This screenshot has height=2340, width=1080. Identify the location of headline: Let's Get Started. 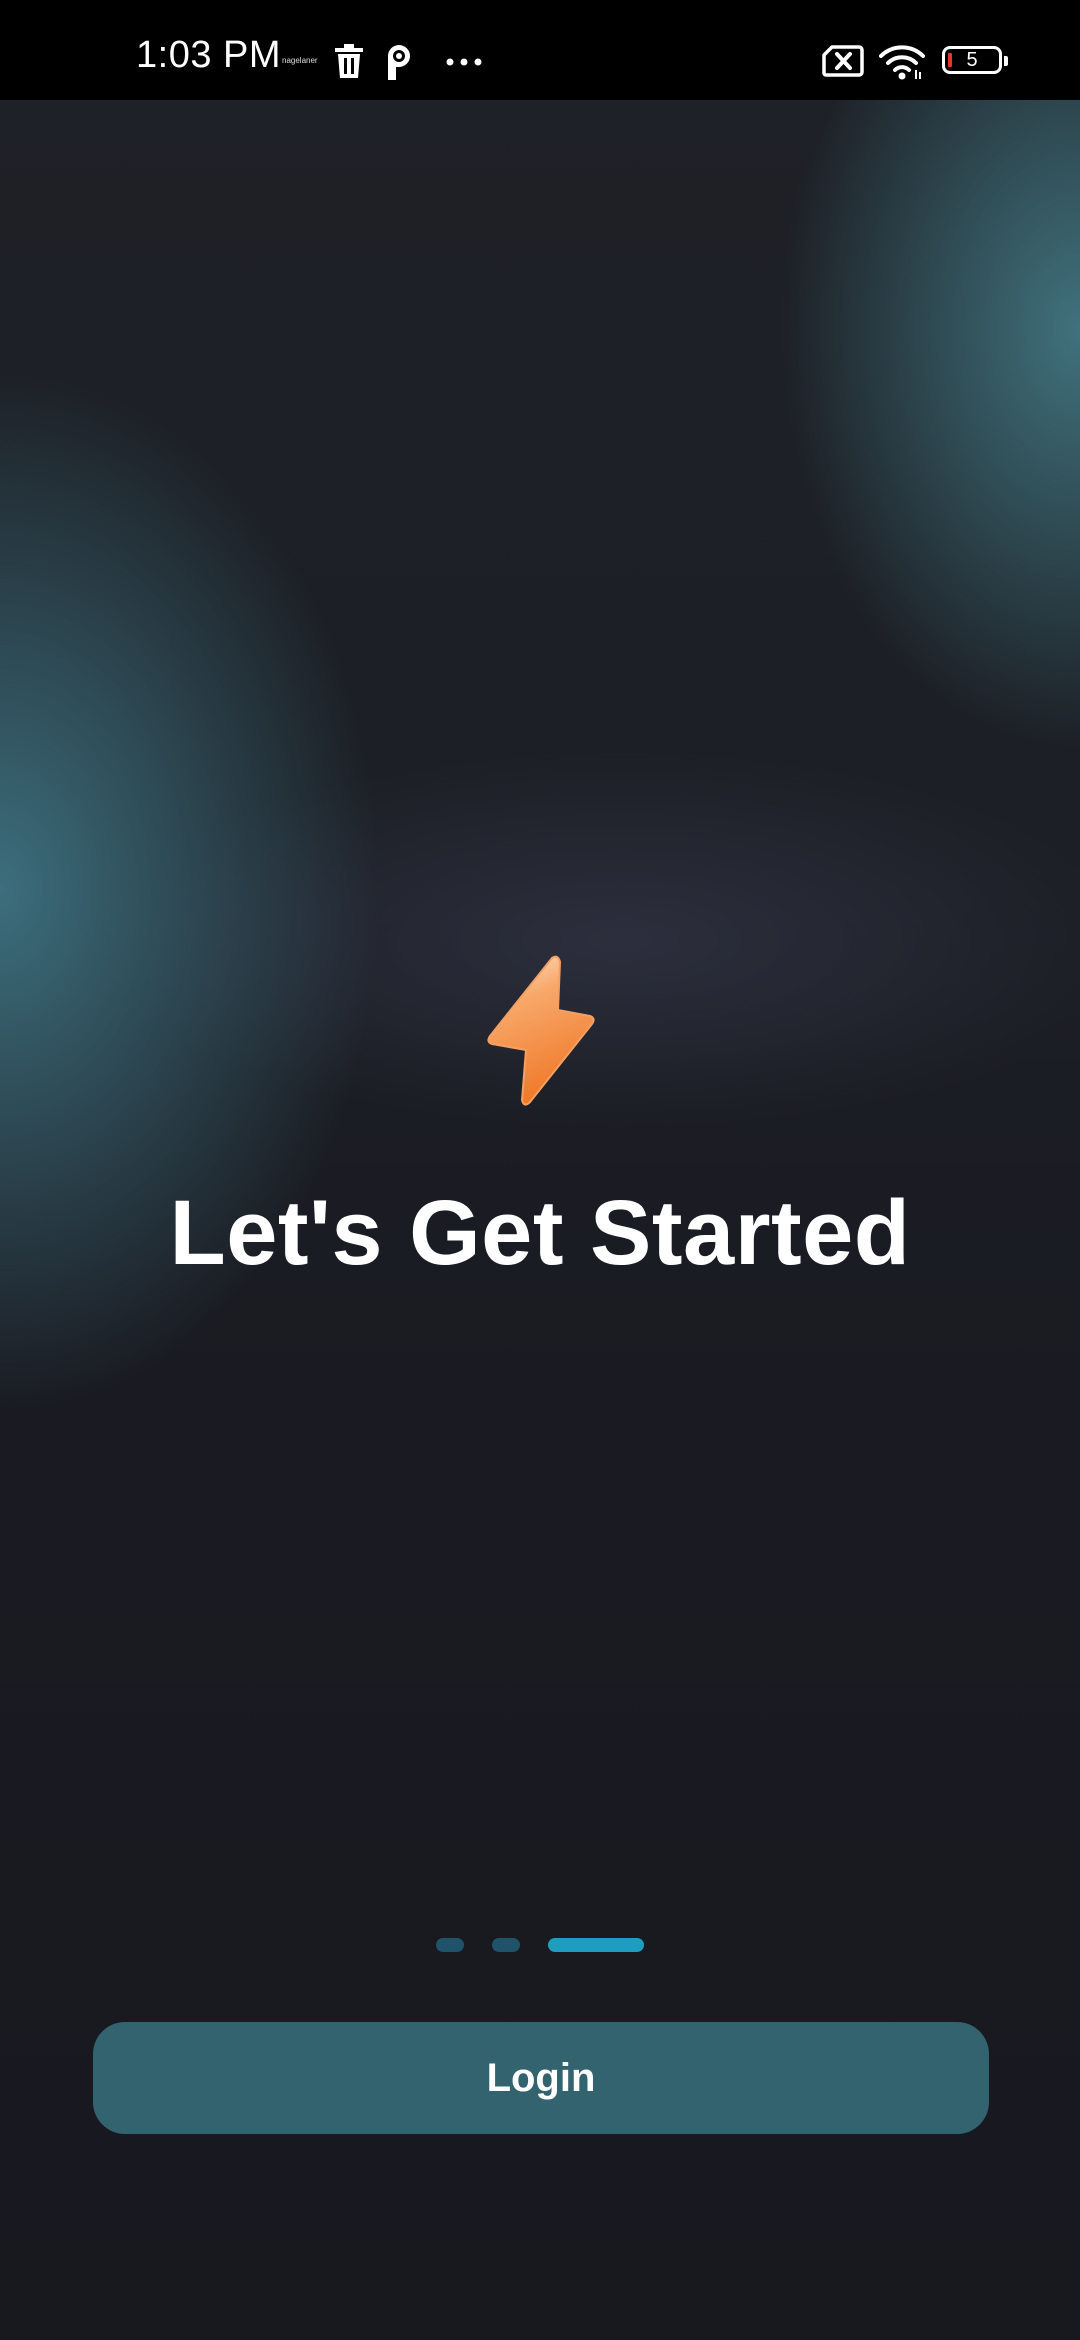
(540, 1233).